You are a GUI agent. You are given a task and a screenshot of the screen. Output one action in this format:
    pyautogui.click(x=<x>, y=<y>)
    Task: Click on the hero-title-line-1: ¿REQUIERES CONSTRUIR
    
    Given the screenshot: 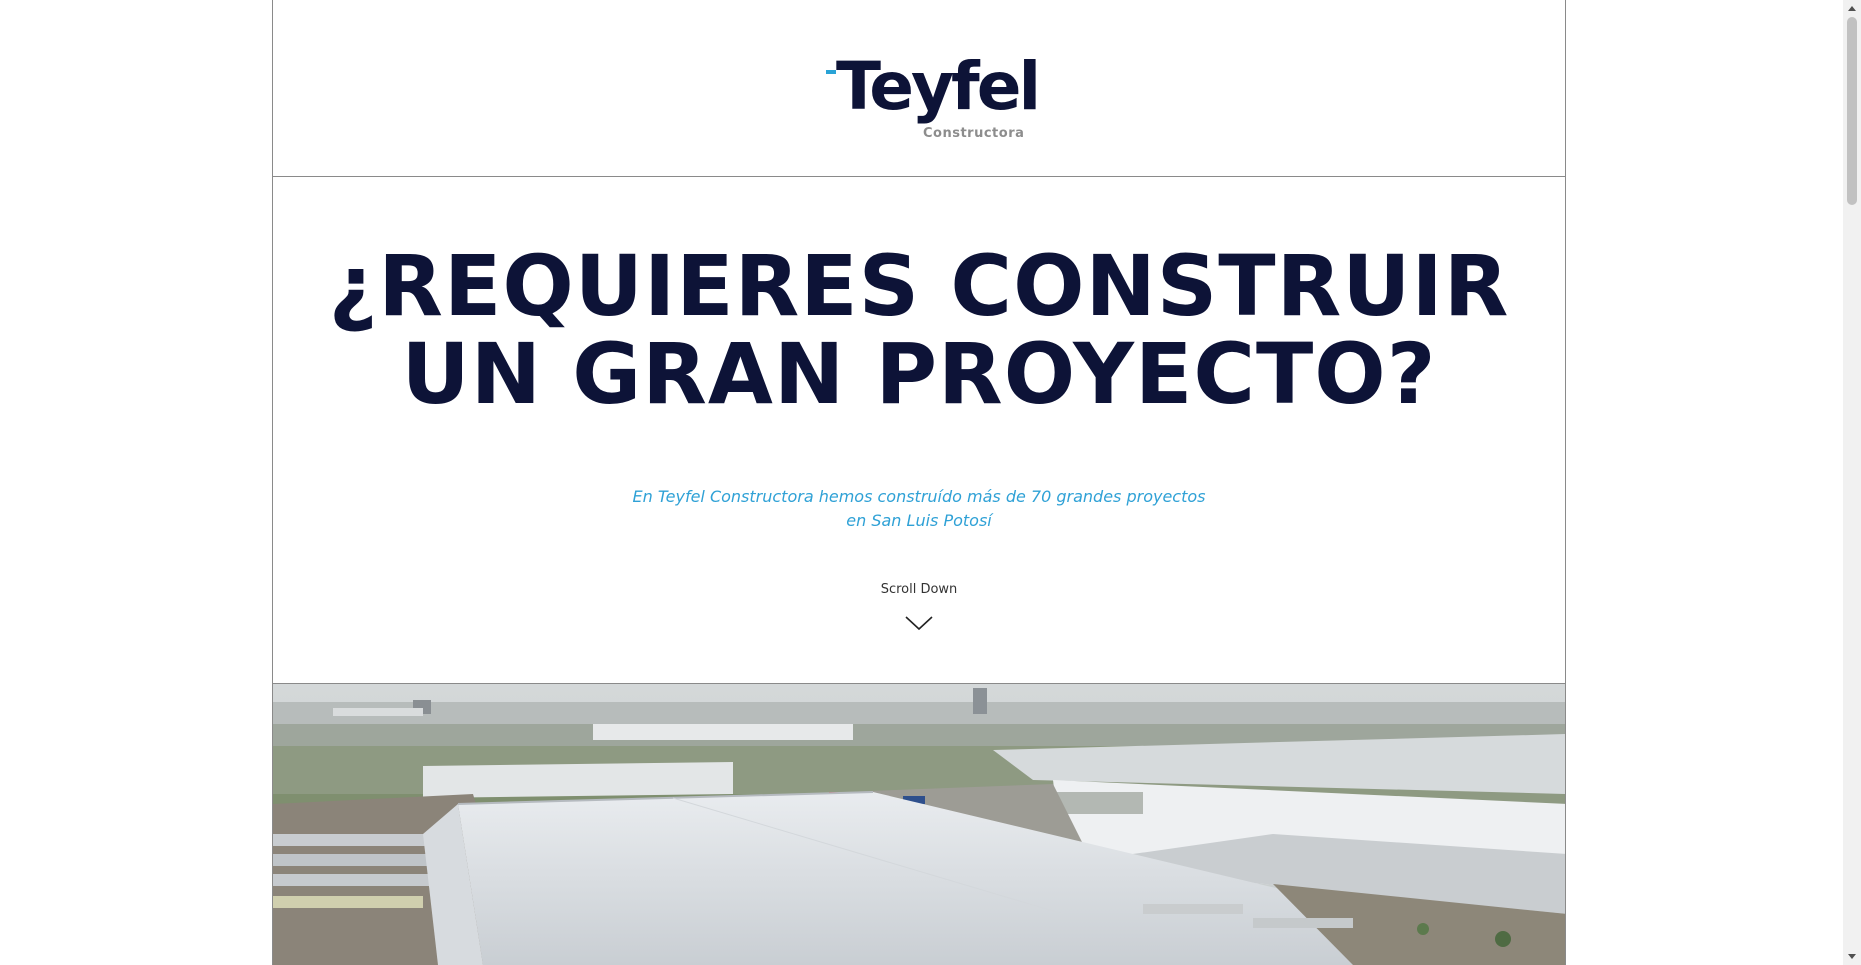 What is the action you would take?
    pyautogui.click(x=919, y=286)
    